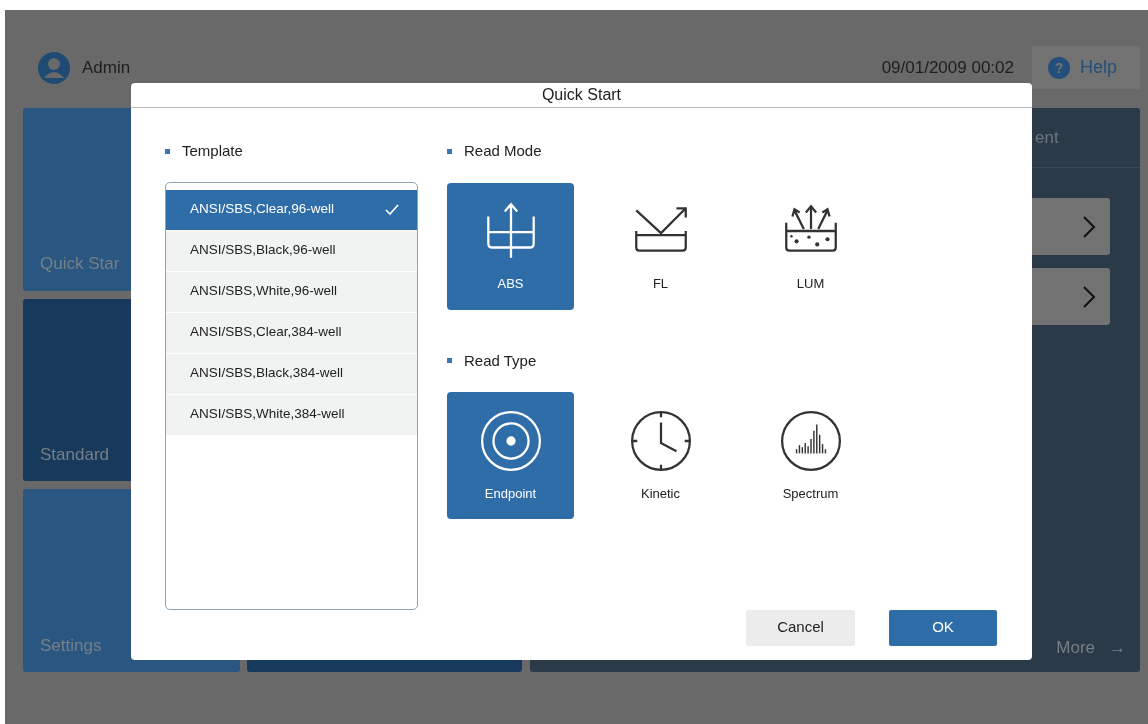  Describe the element at coordinates (1059, 67) in the screenshot. I see `help-icon: ?` at that location.